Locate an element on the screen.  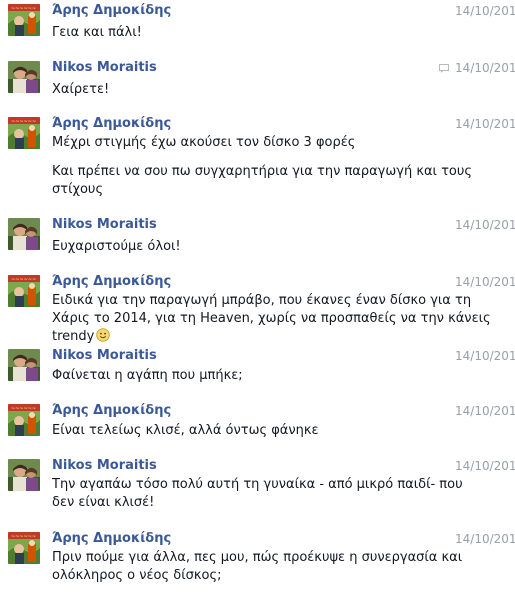
reply-icon is located at coordinates (444, 68).